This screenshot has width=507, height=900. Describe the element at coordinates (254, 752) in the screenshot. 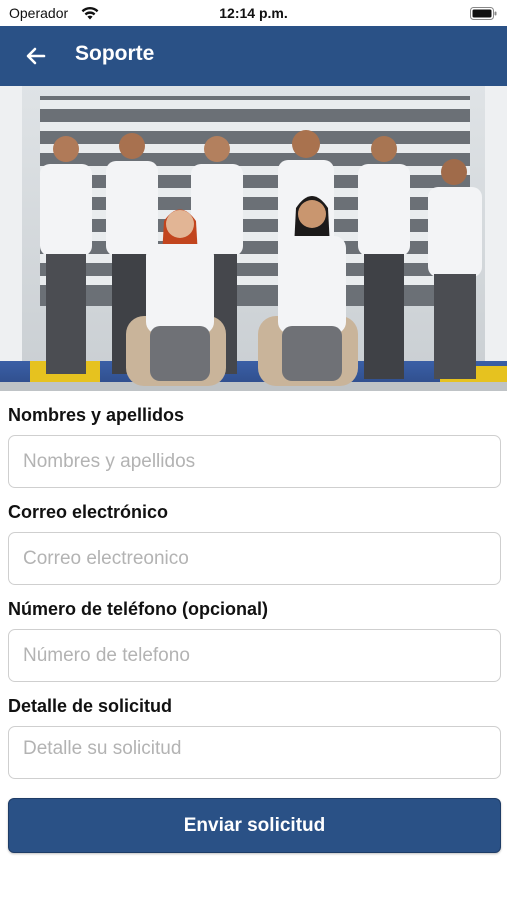

I see `request-detail-input` at that location.